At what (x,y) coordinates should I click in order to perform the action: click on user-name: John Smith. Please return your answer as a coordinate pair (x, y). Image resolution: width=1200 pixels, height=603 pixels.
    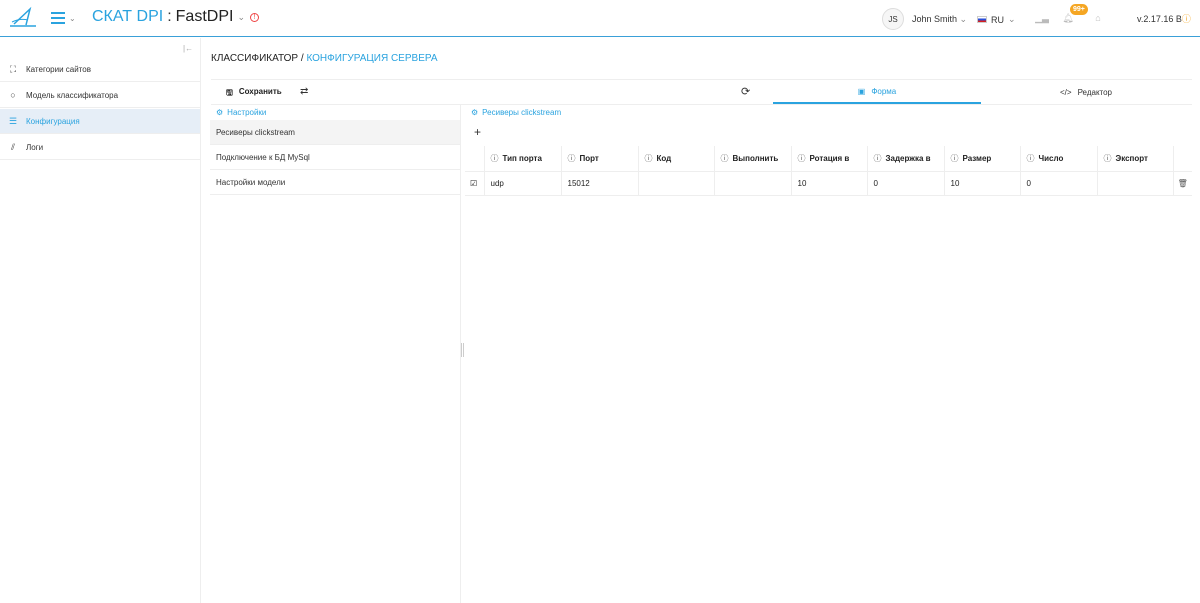
    Looking at the image, I should click on (935, 19).